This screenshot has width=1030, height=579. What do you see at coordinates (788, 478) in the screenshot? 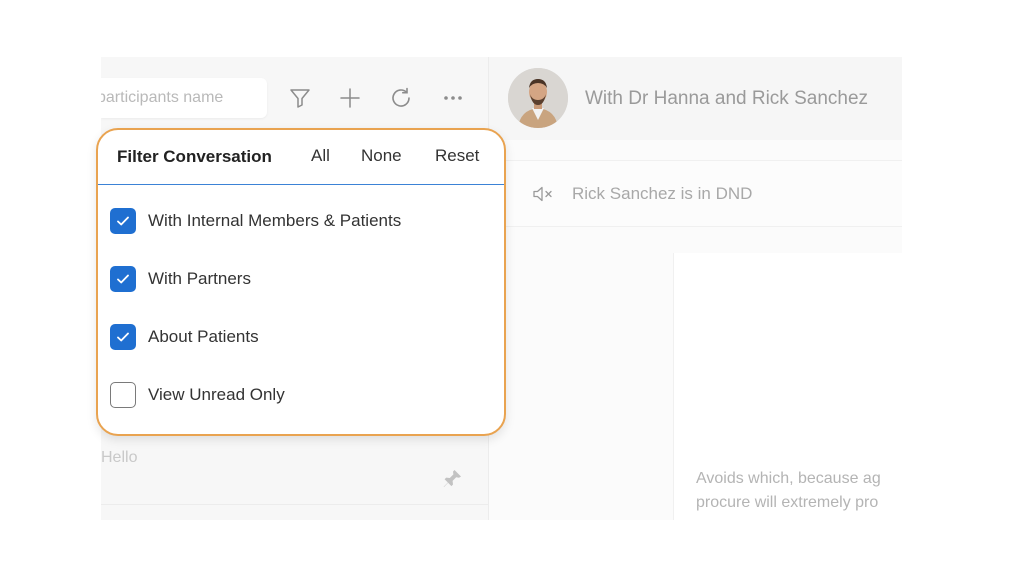
I see `message-line: Avoids which, because ag` at bounding box center [788, 478].